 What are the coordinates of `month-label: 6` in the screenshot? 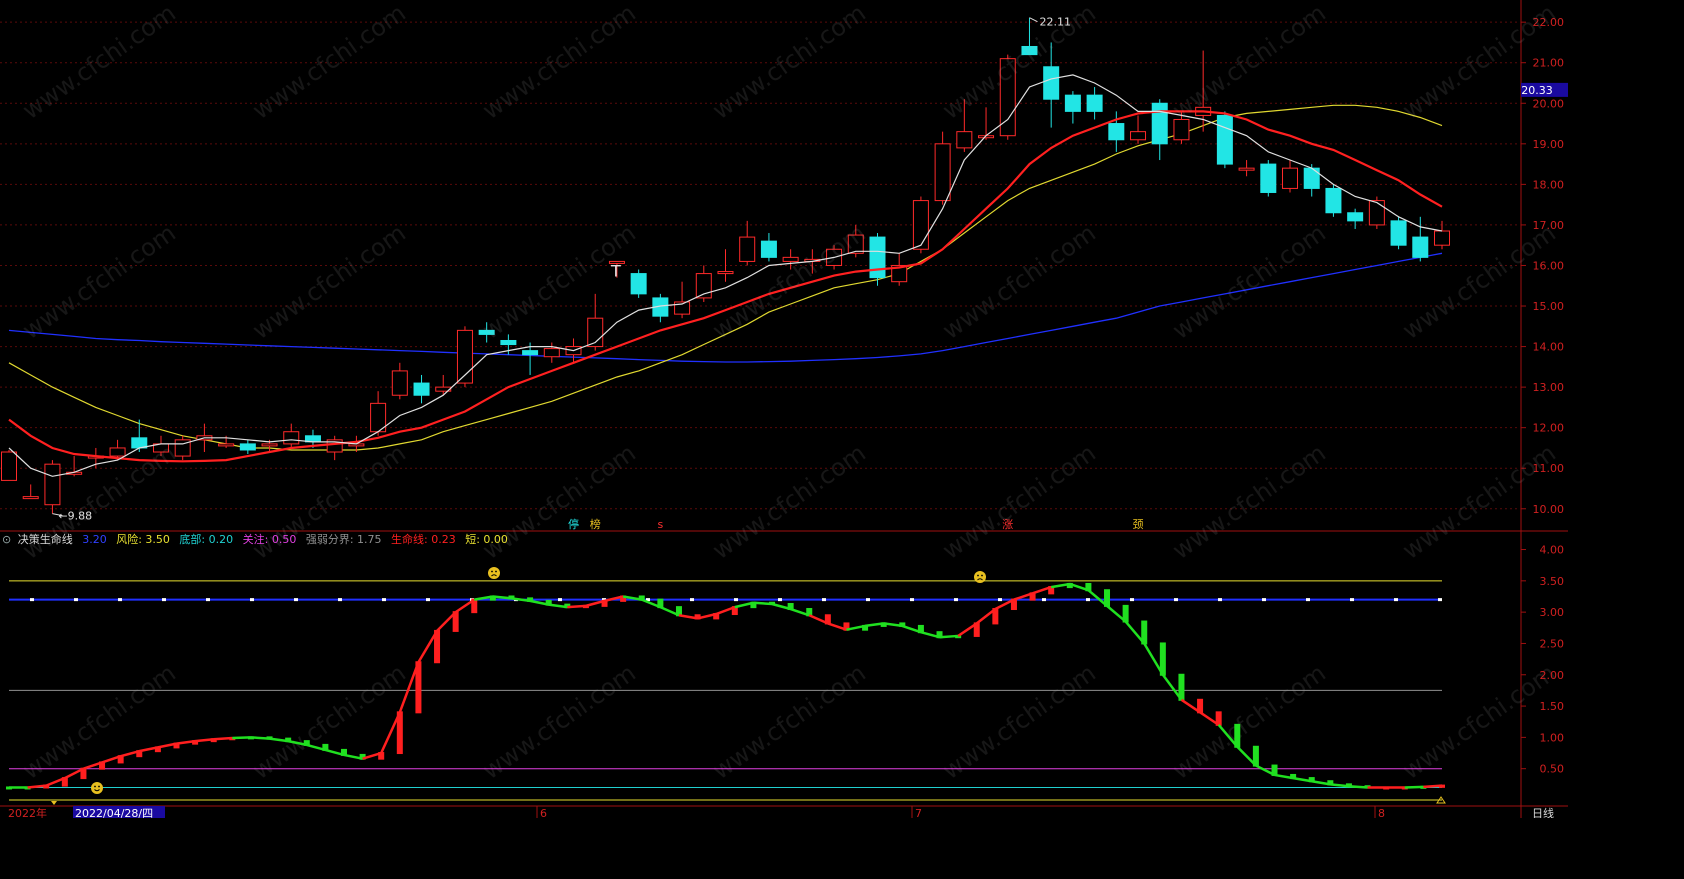 It's located at (543, 812).